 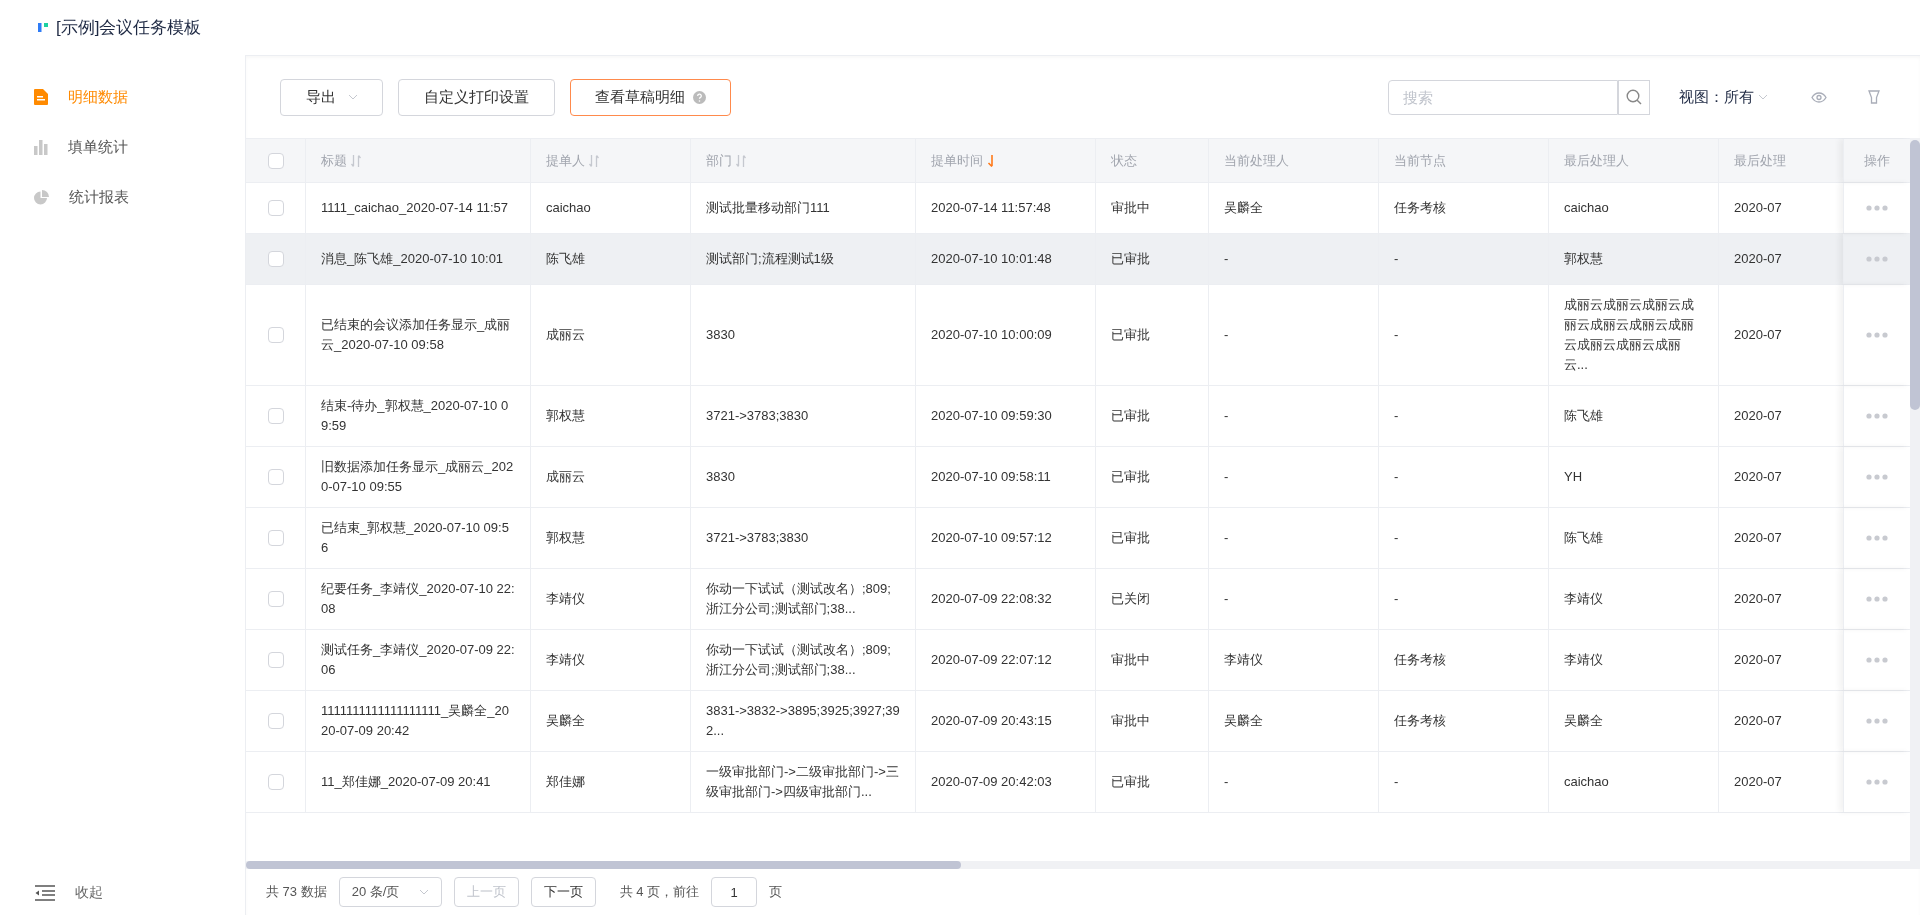 I want to click on view-selector: 视图：所有, so click(x=1723, y=97).